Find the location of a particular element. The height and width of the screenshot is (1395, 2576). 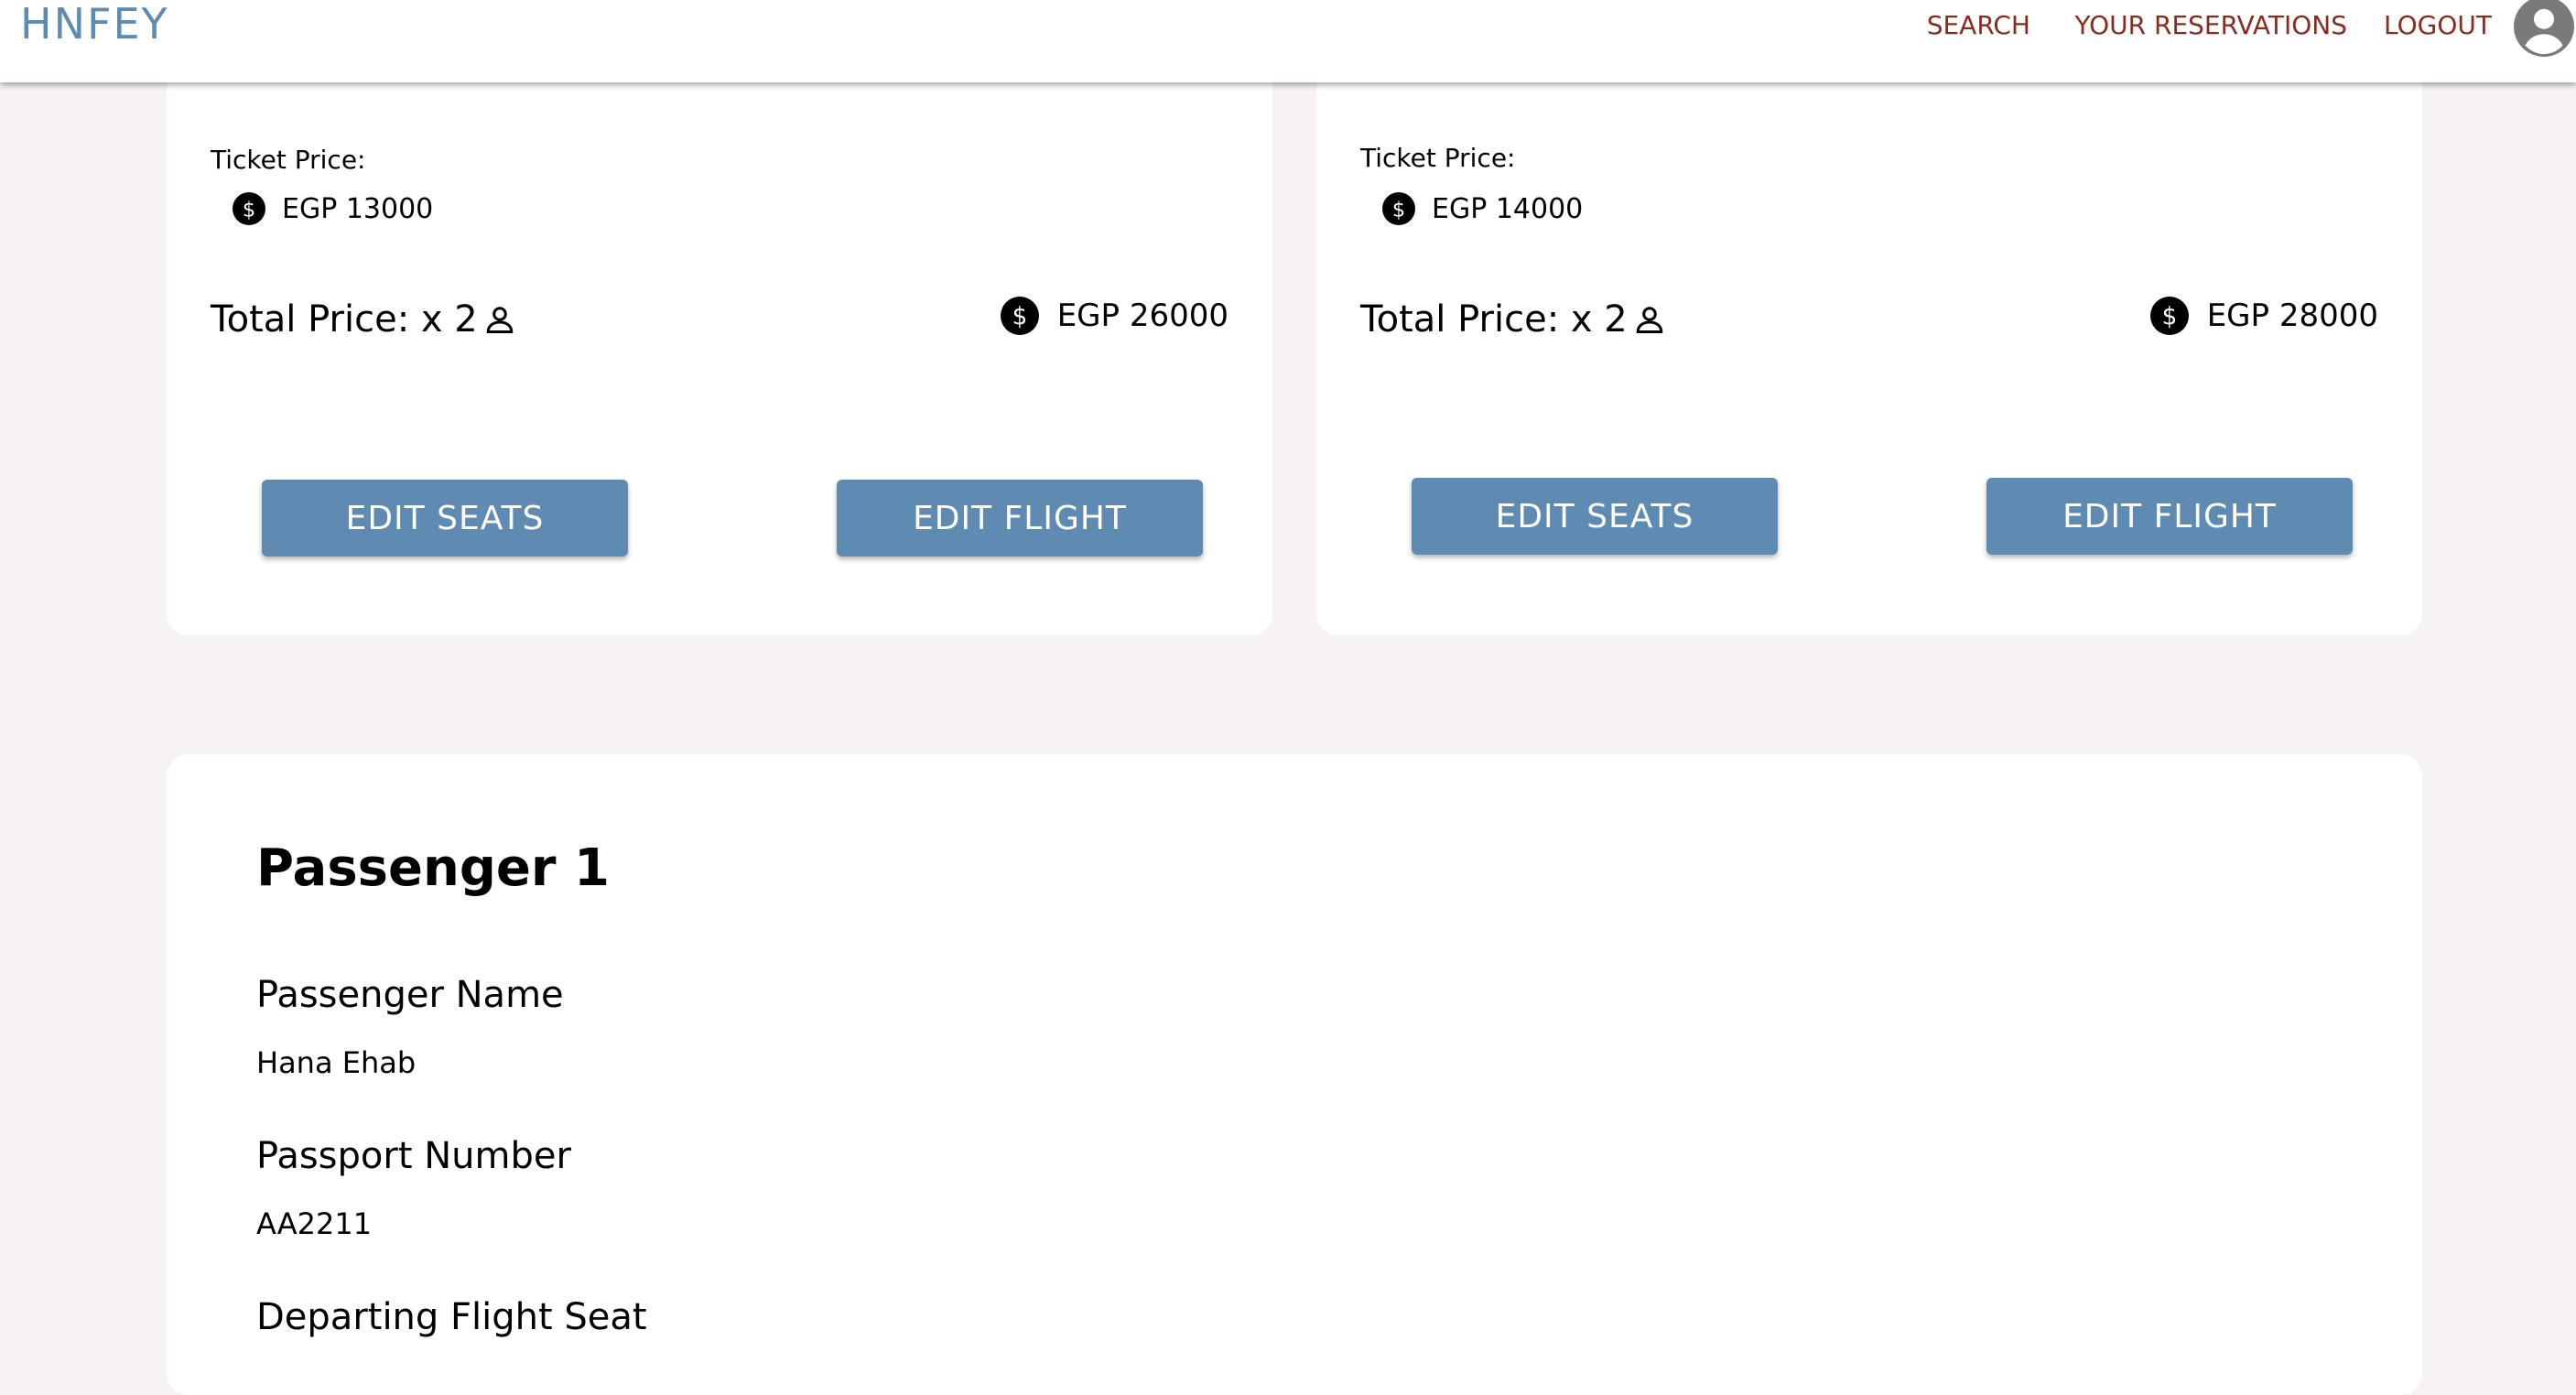

top-navbar: HNFEY SEARCH YOUR RESERVATIONS LOGOUT is located at coordinates (1288, 41).